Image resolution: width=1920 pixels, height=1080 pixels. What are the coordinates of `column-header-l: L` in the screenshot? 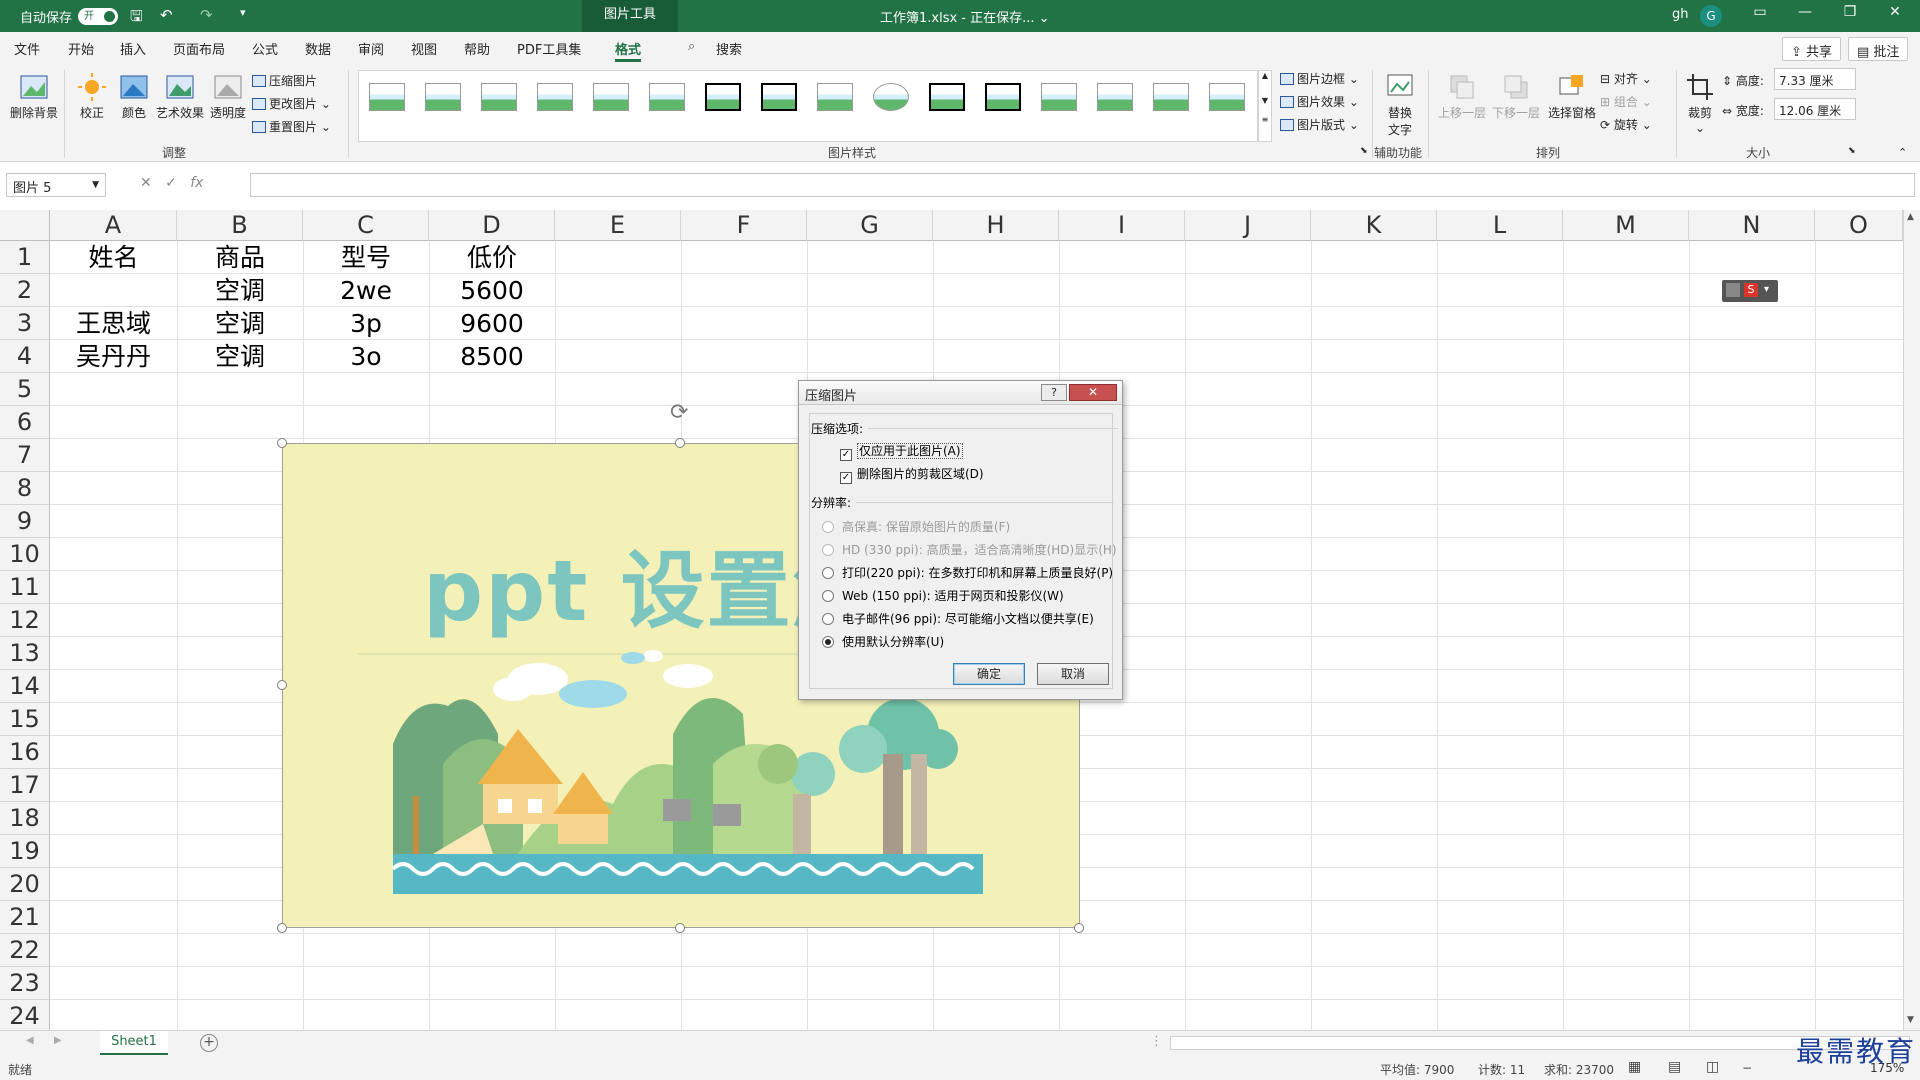 It's located at (1500, 225).